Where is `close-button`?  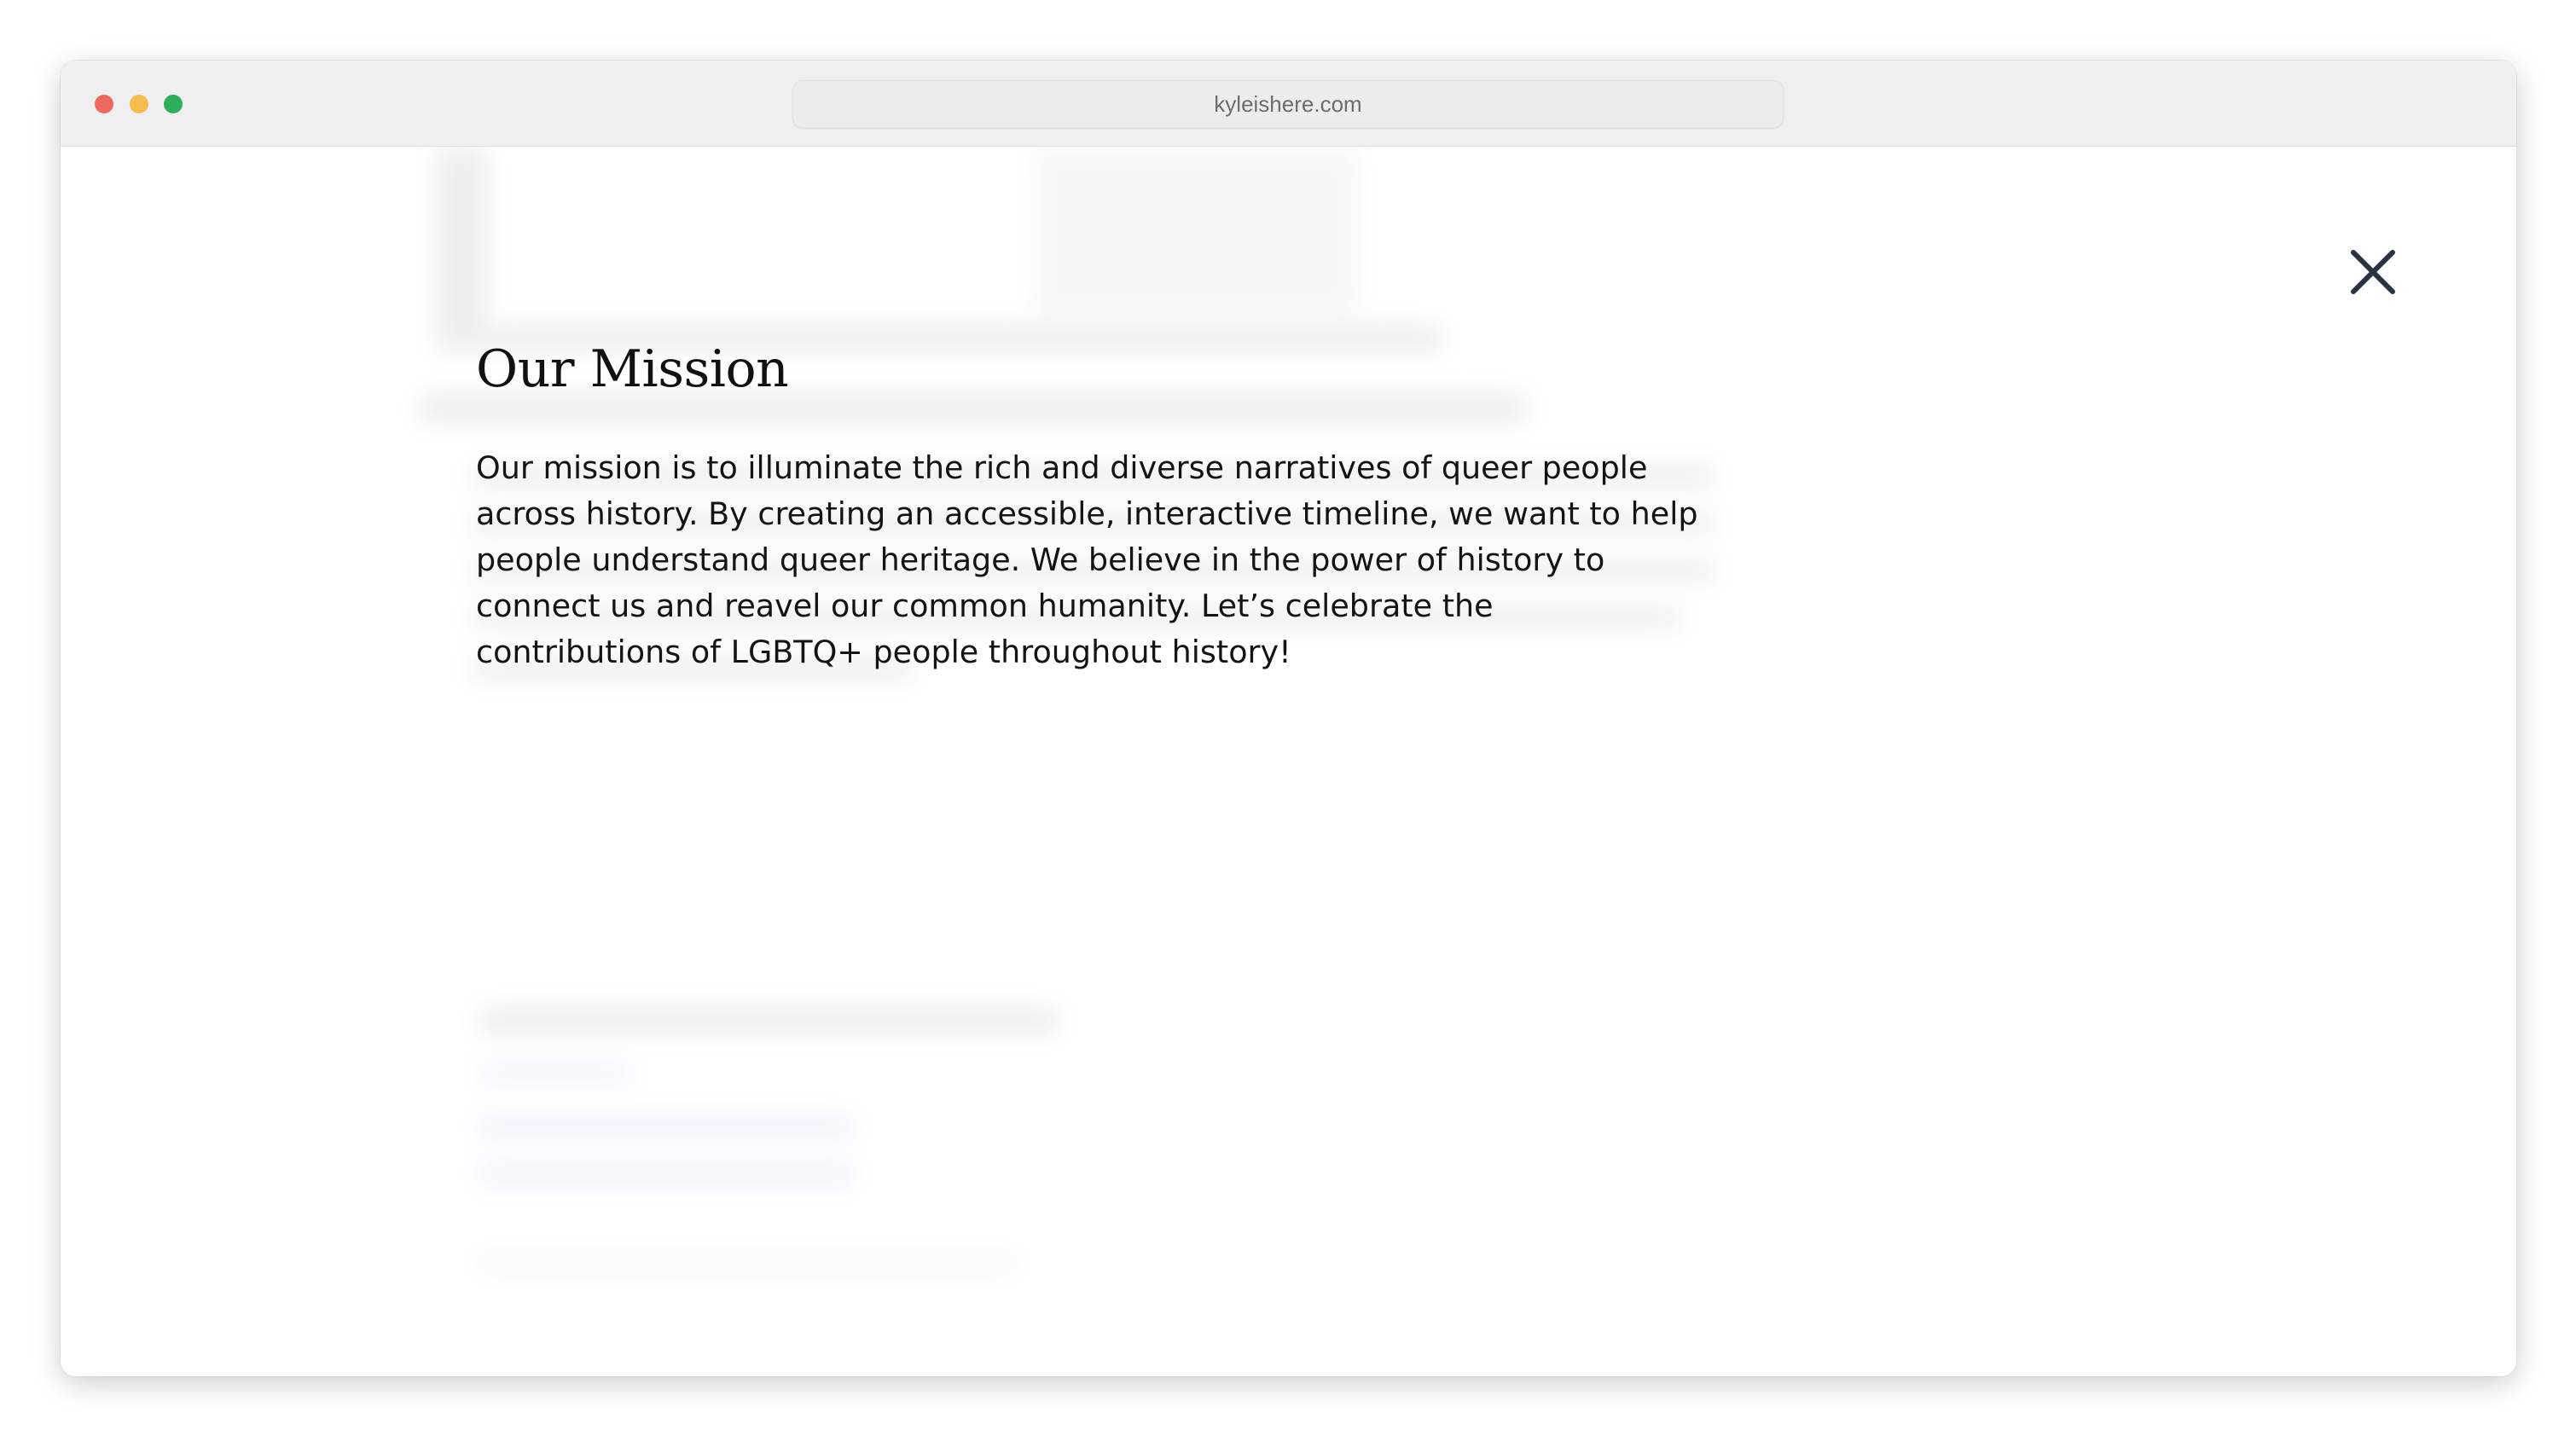 close-button is located at coordinates (2373, 272).